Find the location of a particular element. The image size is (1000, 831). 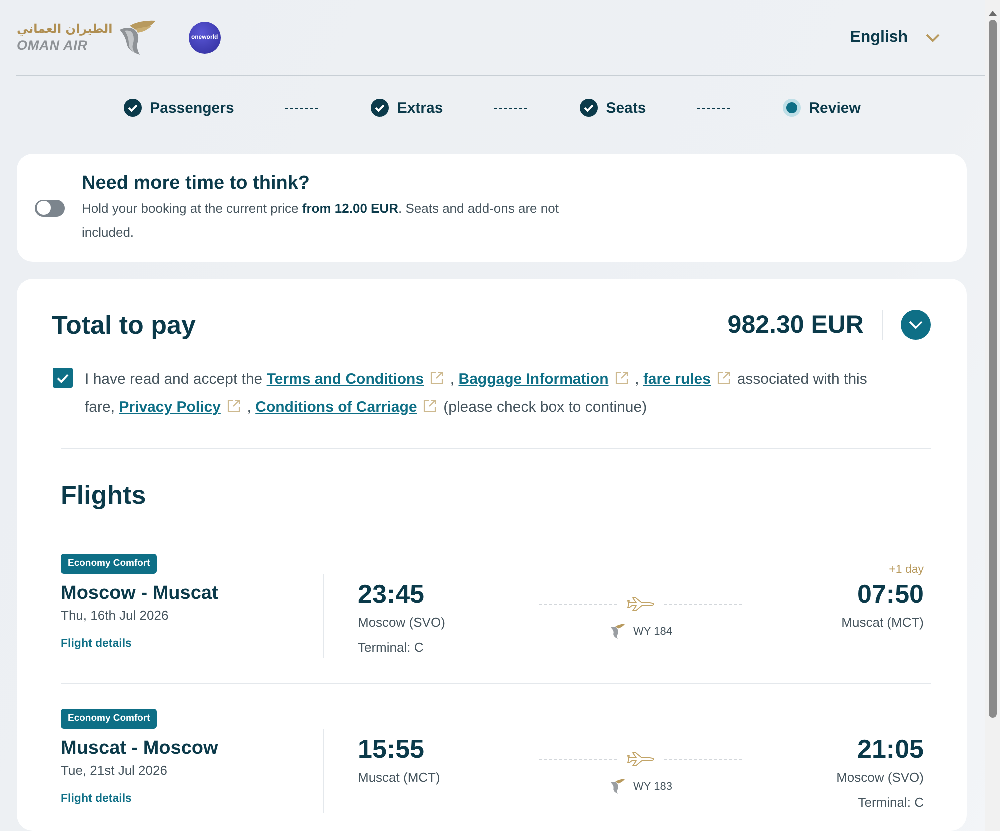

step-label: Extras is located at coordinates (420, 108).